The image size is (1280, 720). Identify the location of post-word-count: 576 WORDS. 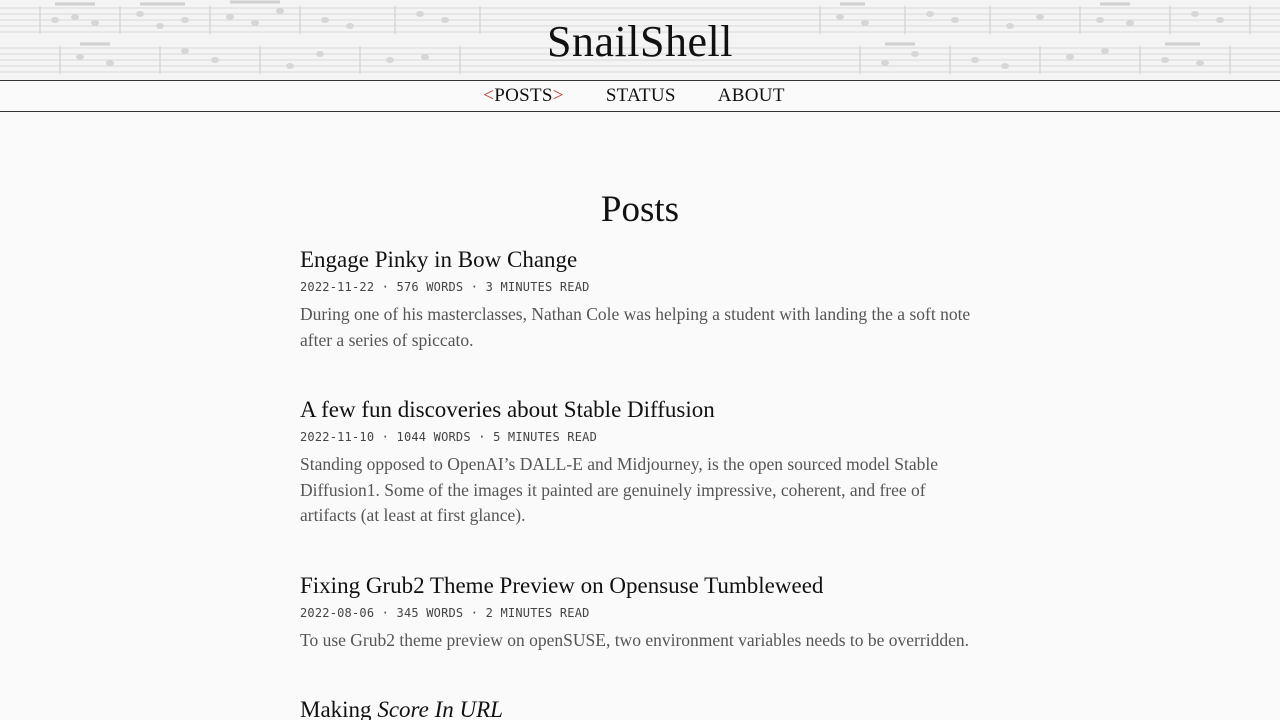
(430, 287).